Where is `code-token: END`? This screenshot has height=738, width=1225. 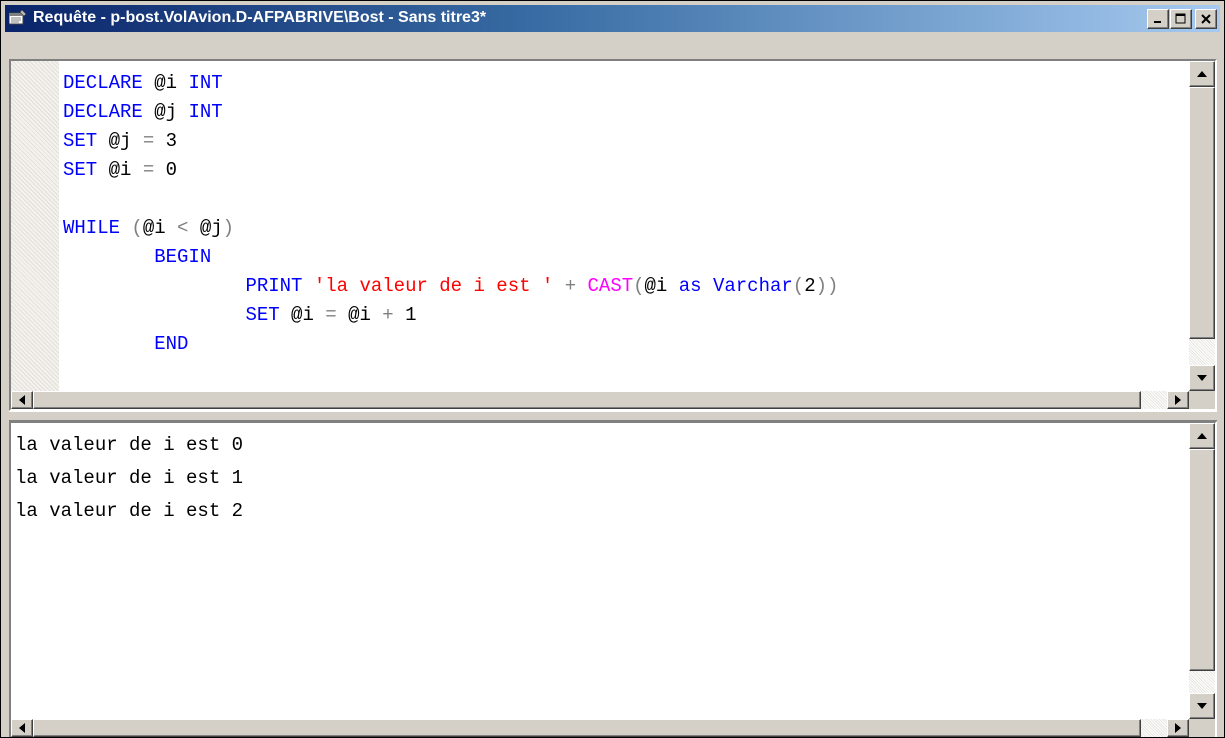
code-token: END is located at coordinates (171, 344).